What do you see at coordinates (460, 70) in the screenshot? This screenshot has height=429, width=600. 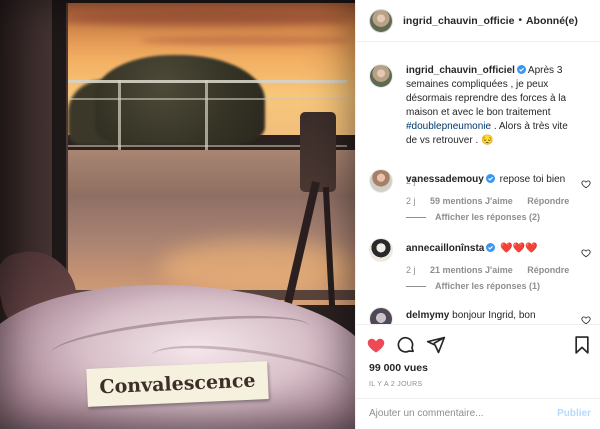 I see `caption-username: ingrid_chauvin_officiel` at bounding box center [460, 70].